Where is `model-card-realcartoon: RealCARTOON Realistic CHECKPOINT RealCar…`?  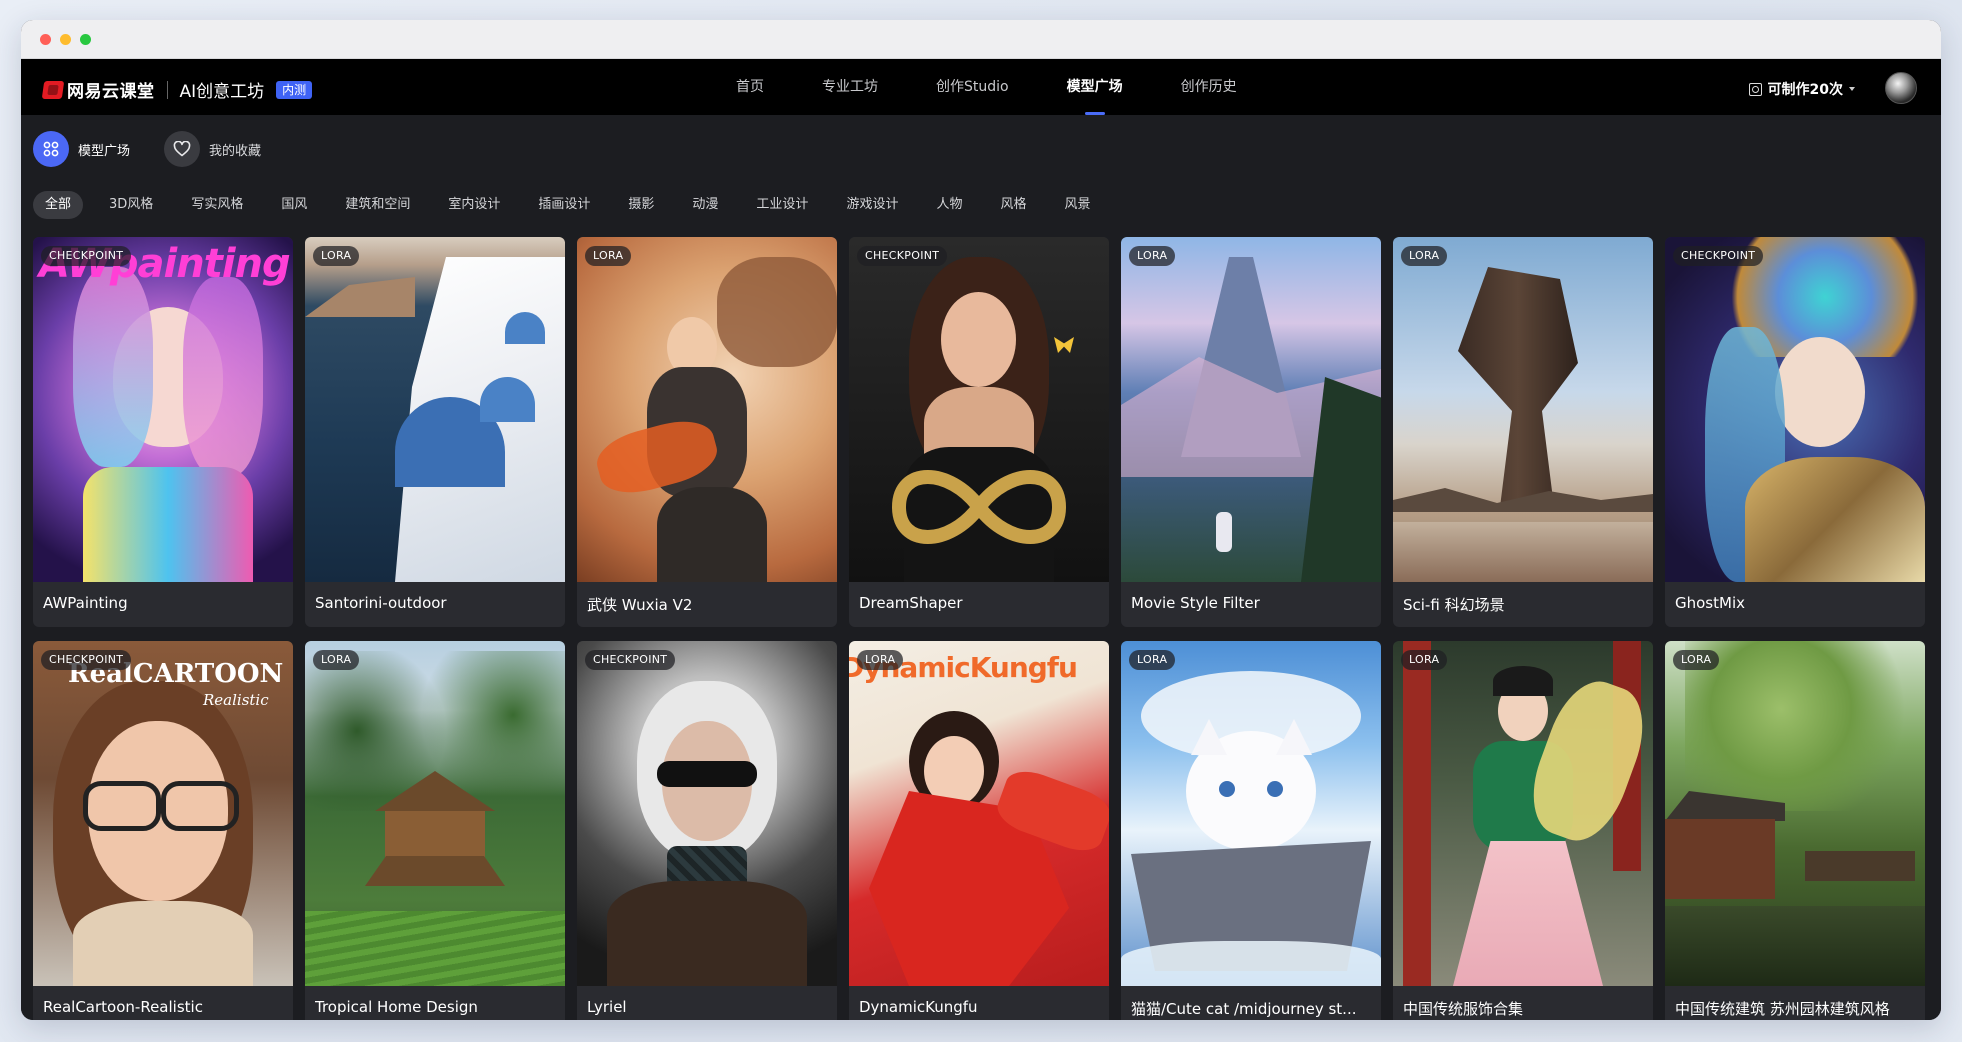
model-card-realcartoon: RealCARTOON Realistic CHECKPOINT RealCar… is located at coordinates (163, 830).